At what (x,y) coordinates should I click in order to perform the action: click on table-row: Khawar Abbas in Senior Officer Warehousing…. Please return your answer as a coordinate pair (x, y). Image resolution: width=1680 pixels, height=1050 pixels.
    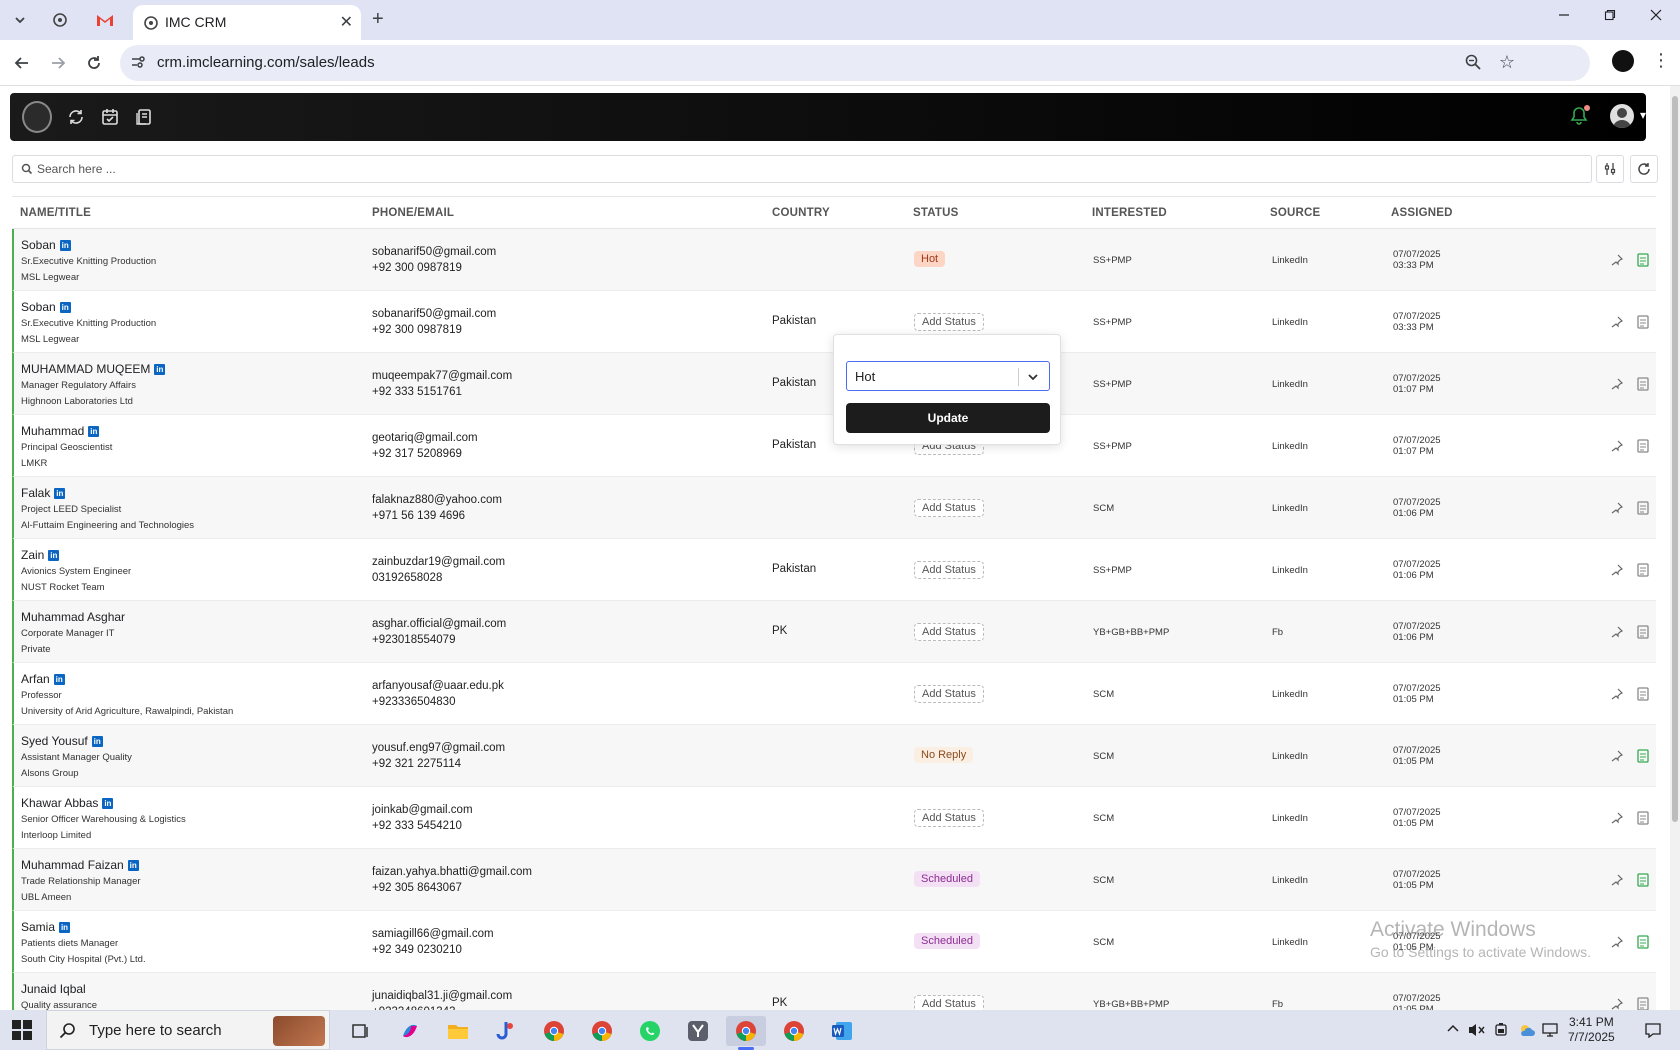
    Looking at the image, I should click on (834, 818).